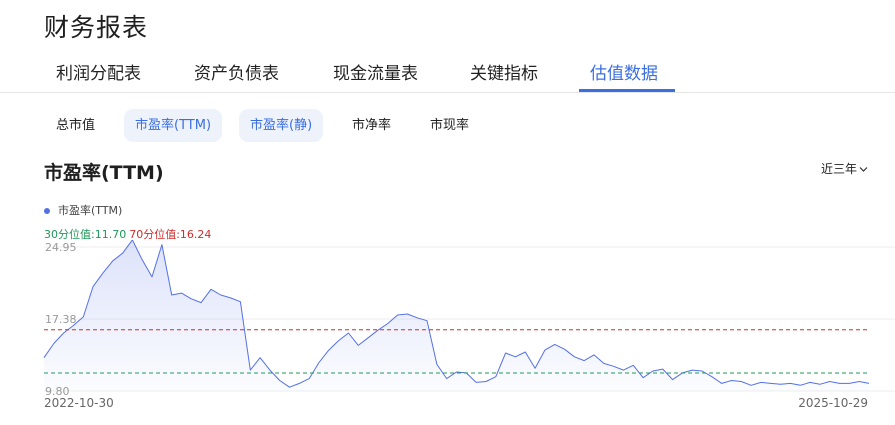 The width and height of the screenshot is (895, 425). I want to click on legend-dot, so click(47, 211).